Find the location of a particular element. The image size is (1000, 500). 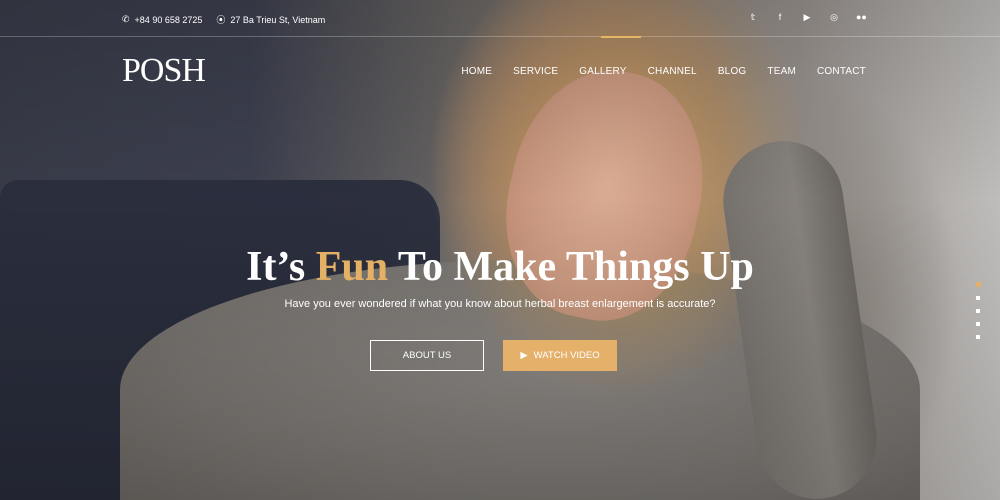

nav-blog: BLOG is located at coordinates (732, 71).